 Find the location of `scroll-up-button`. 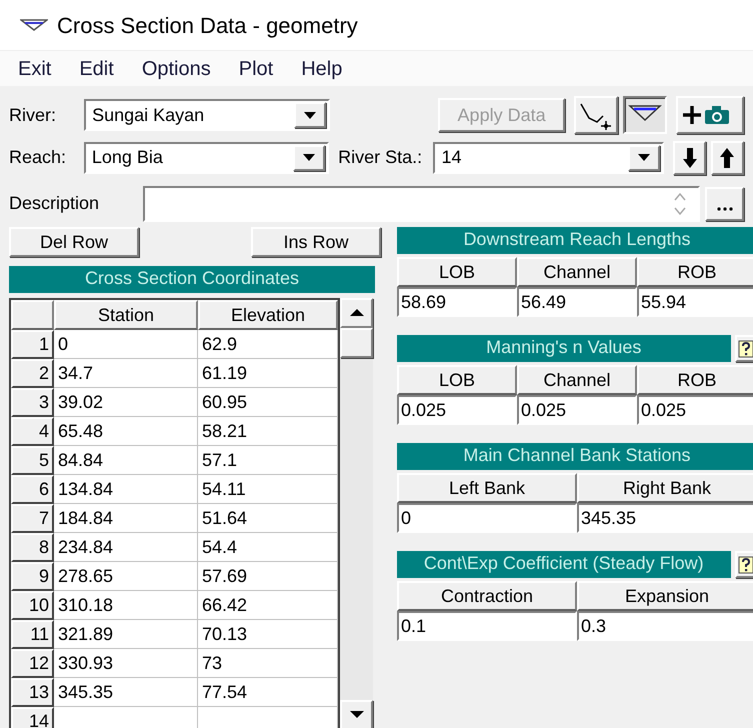

scroll-up-button is located at coordinates (356, 313).